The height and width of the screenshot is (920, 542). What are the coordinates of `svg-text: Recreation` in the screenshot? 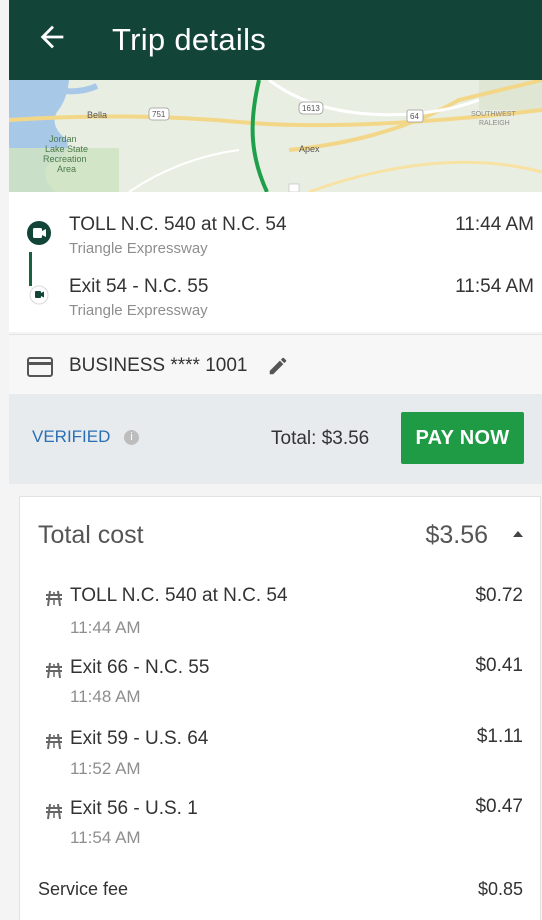 It's located at (65, 159).